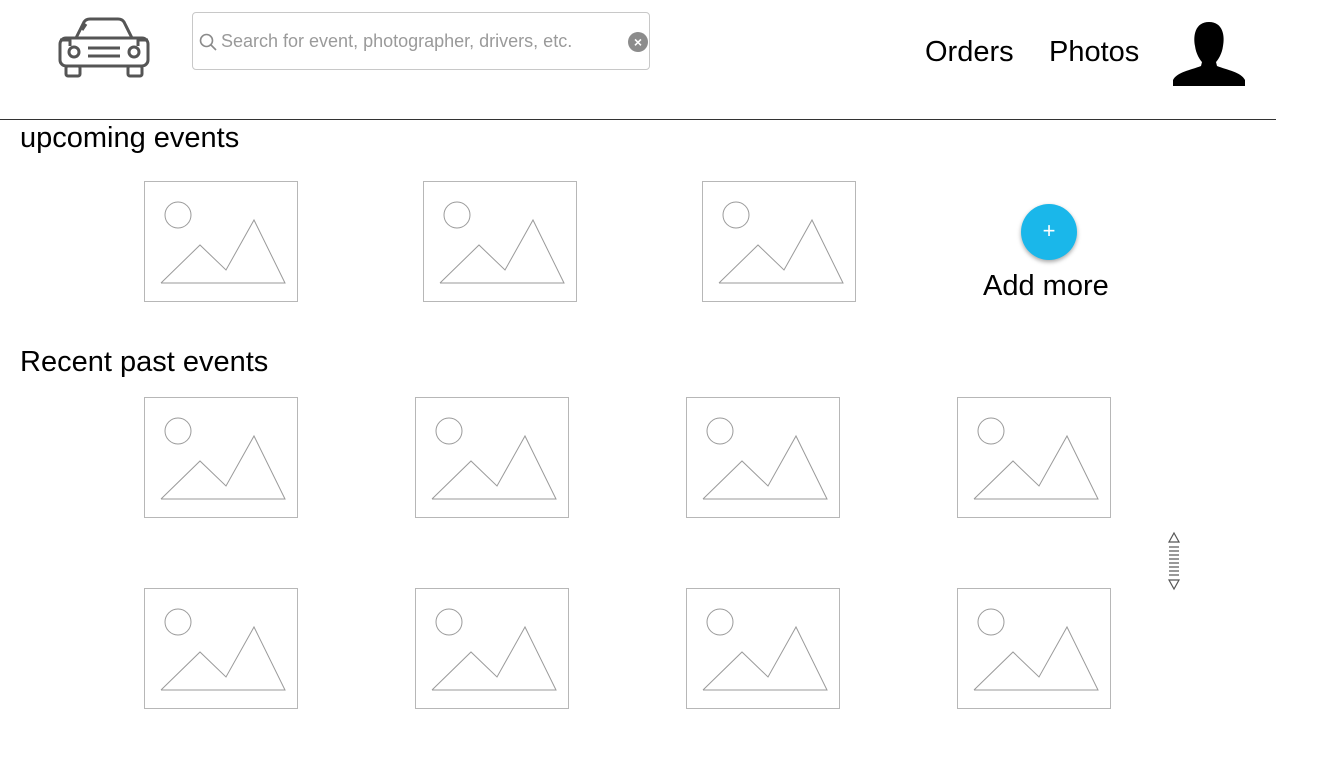 The image size is (1336, 761). I want to click on add-more-label: Add more, so click(1046, 286).